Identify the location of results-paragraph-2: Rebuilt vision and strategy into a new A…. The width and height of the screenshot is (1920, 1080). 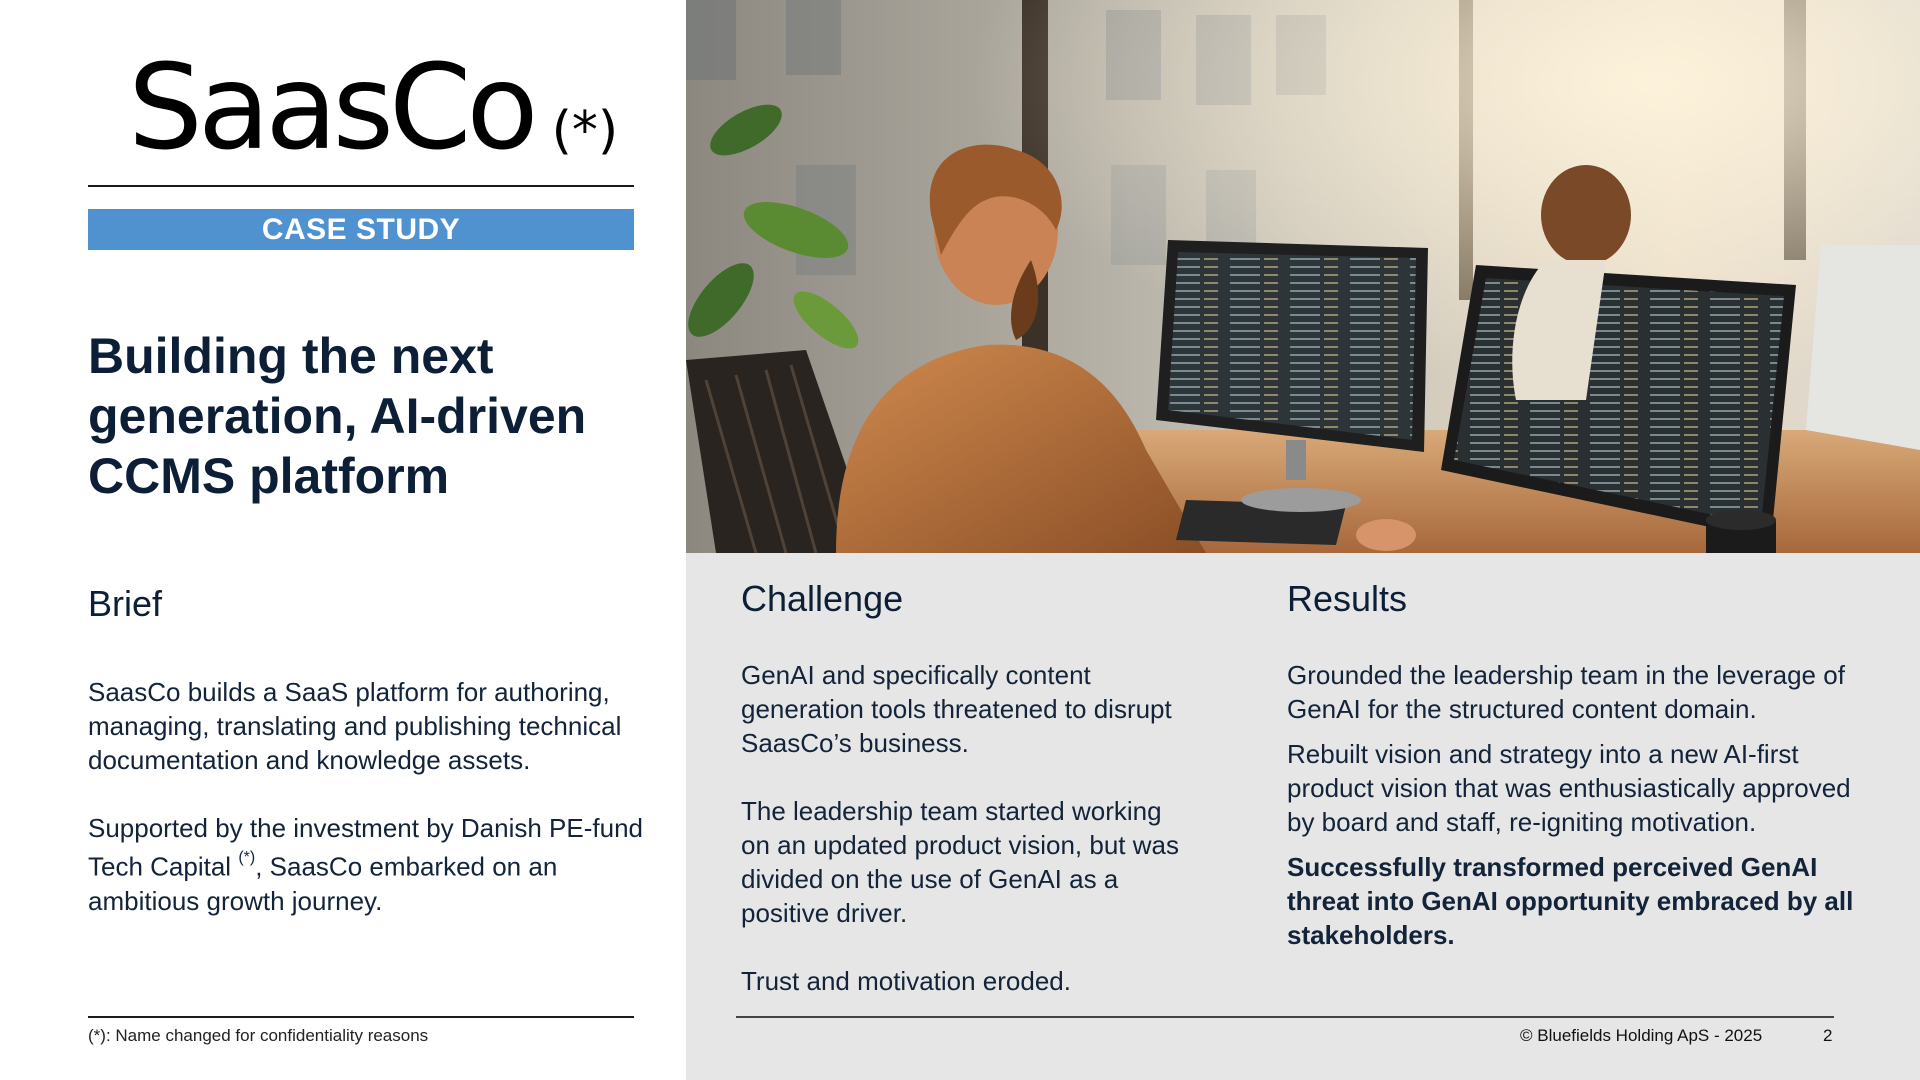
(1569, 788).